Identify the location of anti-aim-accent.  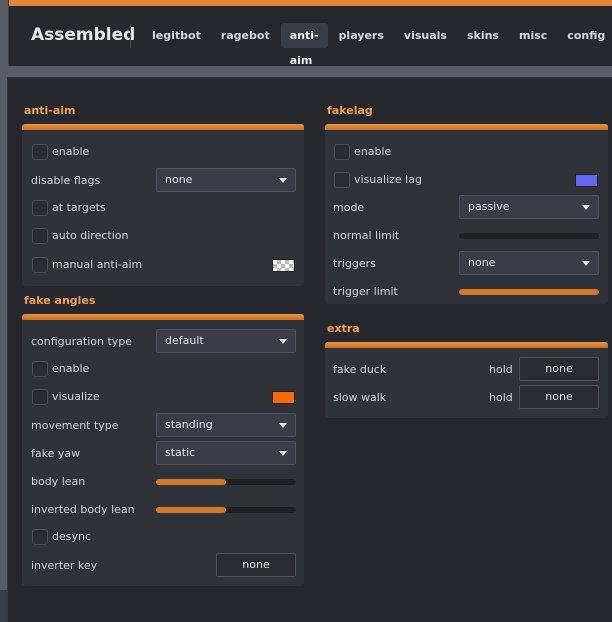
(163, 127).